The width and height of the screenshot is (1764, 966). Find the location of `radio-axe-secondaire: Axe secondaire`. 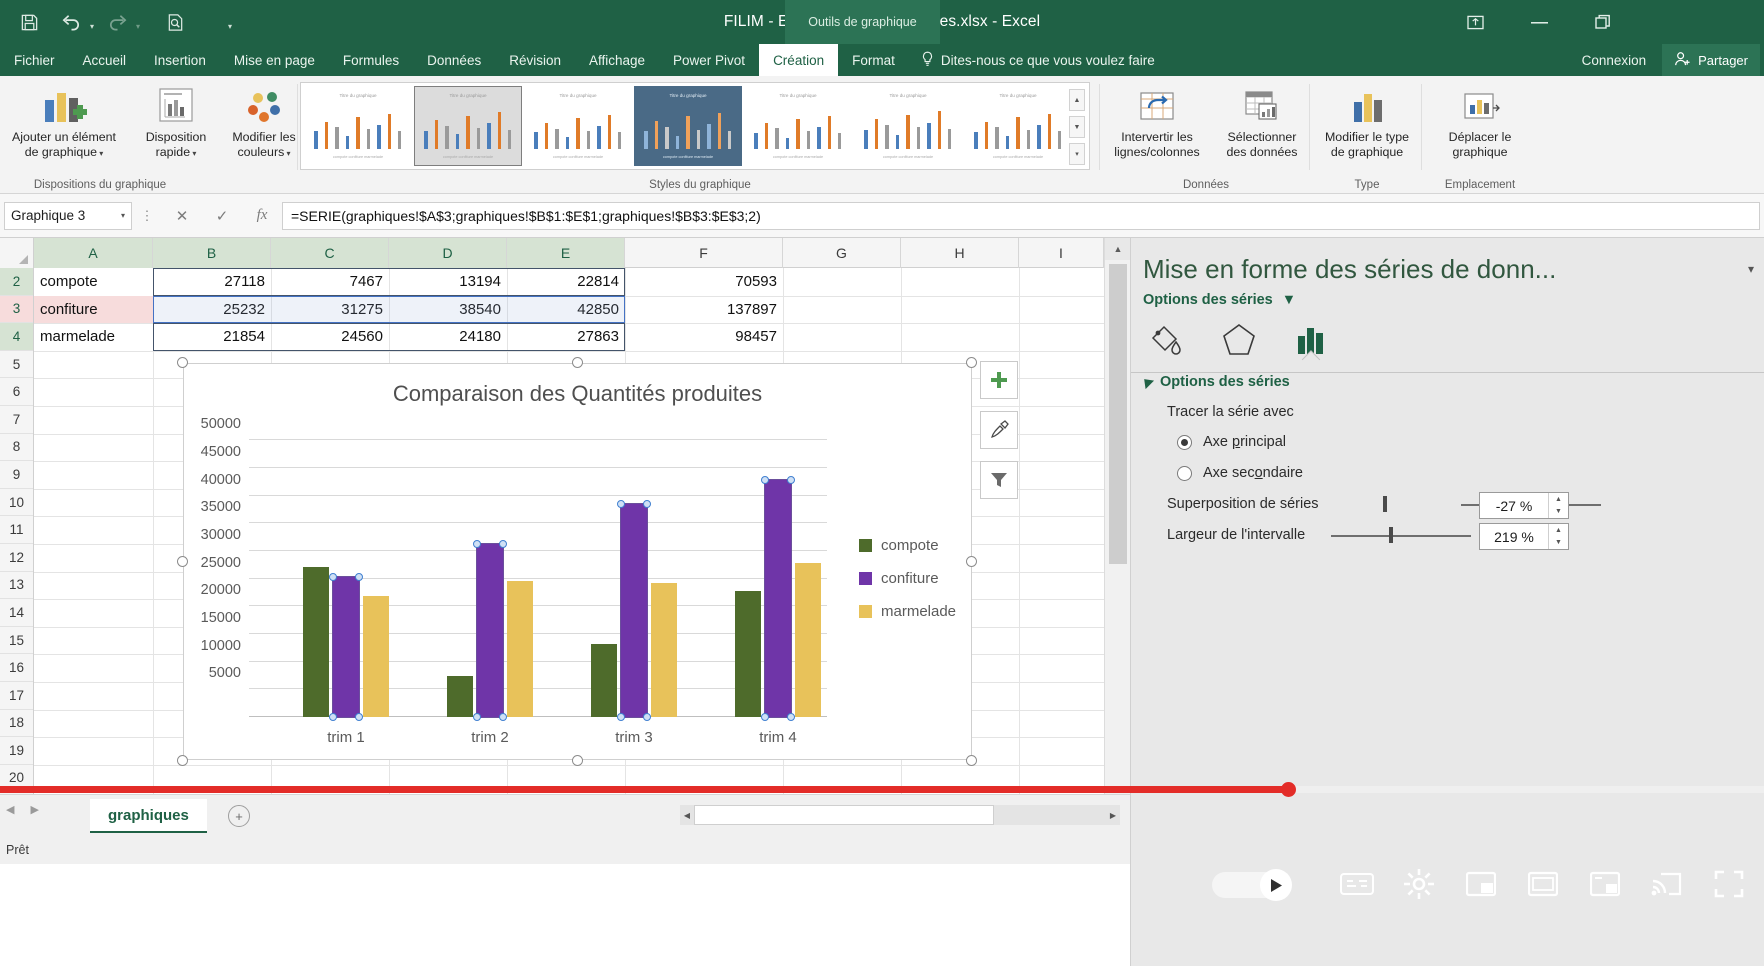

radio-axe-secondaire: Axe secondaire is located at coordinates (1240, 473).